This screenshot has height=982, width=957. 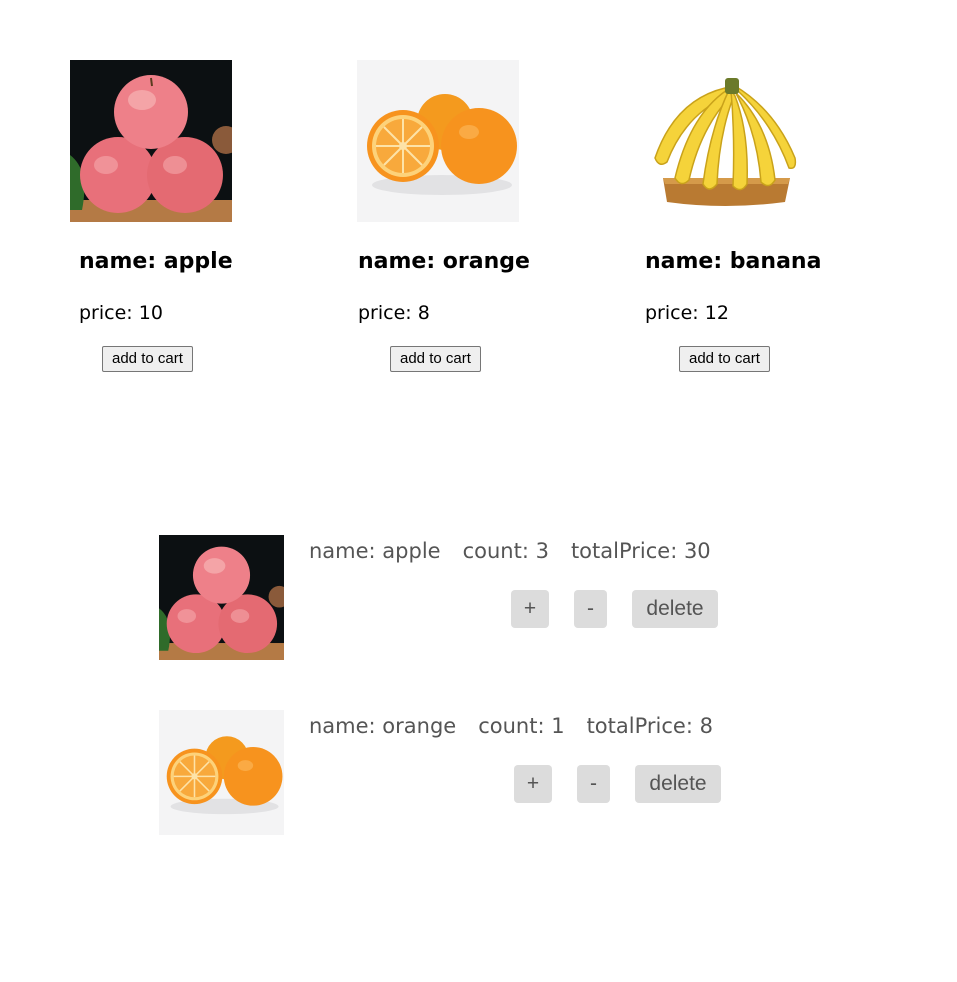 I want to click on banana-image, so click(x=726, y=141).